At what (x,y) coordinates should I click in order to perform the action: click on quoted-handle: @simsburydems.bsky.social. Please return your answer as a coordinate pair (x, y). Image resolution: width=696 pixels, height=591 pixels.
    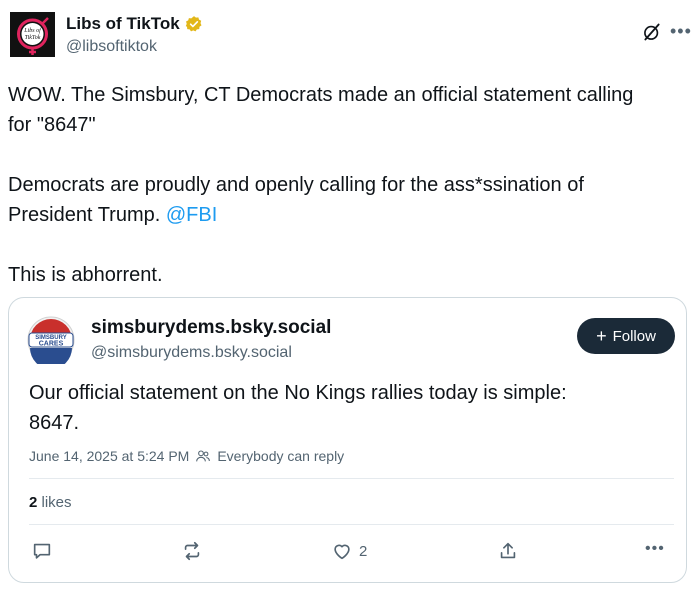
    Looking at the image, I should click on (191, 353).